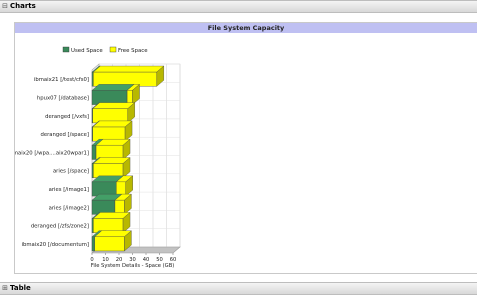 This screenshot has height=295, width=477. Describe the element at coordinates (69, 190) in the screenshot. I see `category-label-6: aries [/image1]` at that location.